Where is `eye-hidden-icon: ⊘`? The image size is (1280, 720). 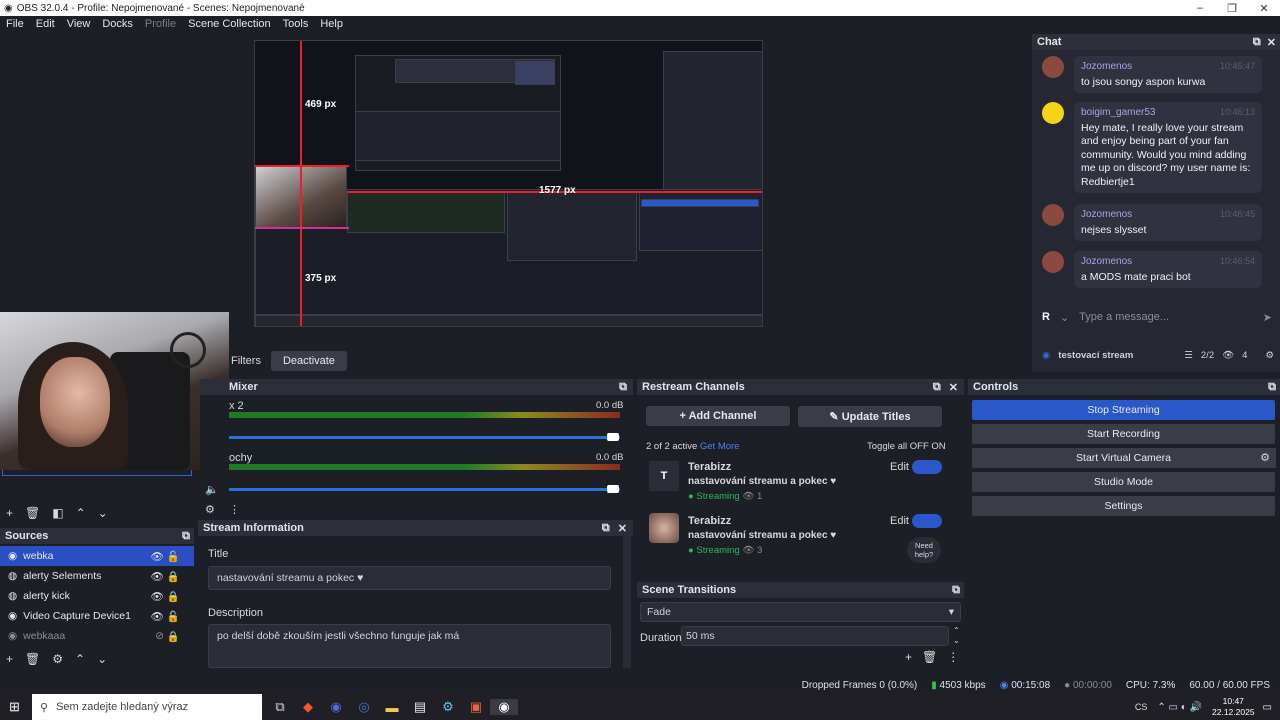 eye-hidden-icon: ⊘ is located at coordinates (159, 636).